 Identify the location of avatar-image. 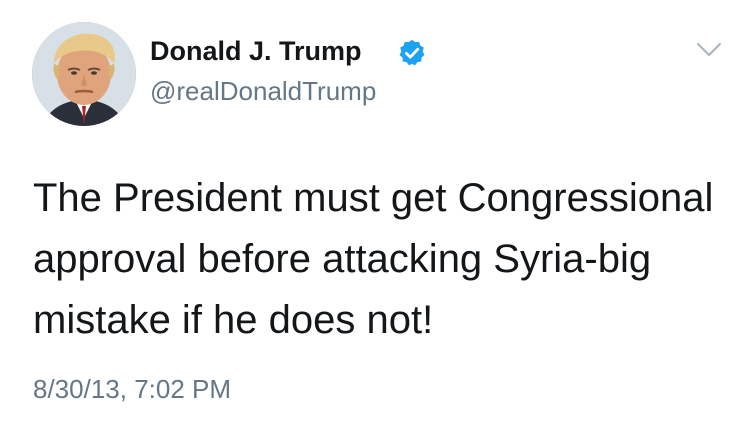
(84, 74).